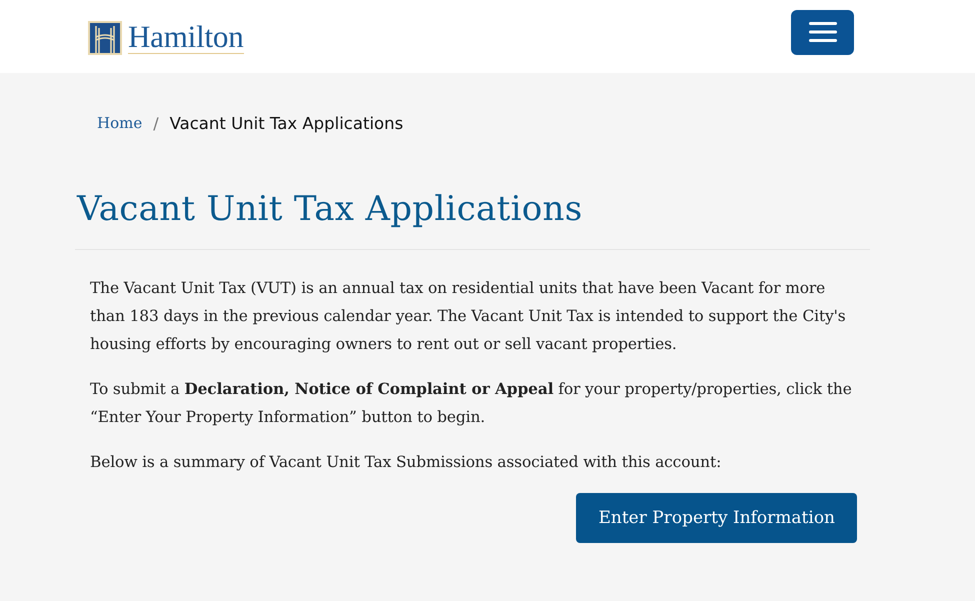  I want to click on menu-button, so click(822, 32).